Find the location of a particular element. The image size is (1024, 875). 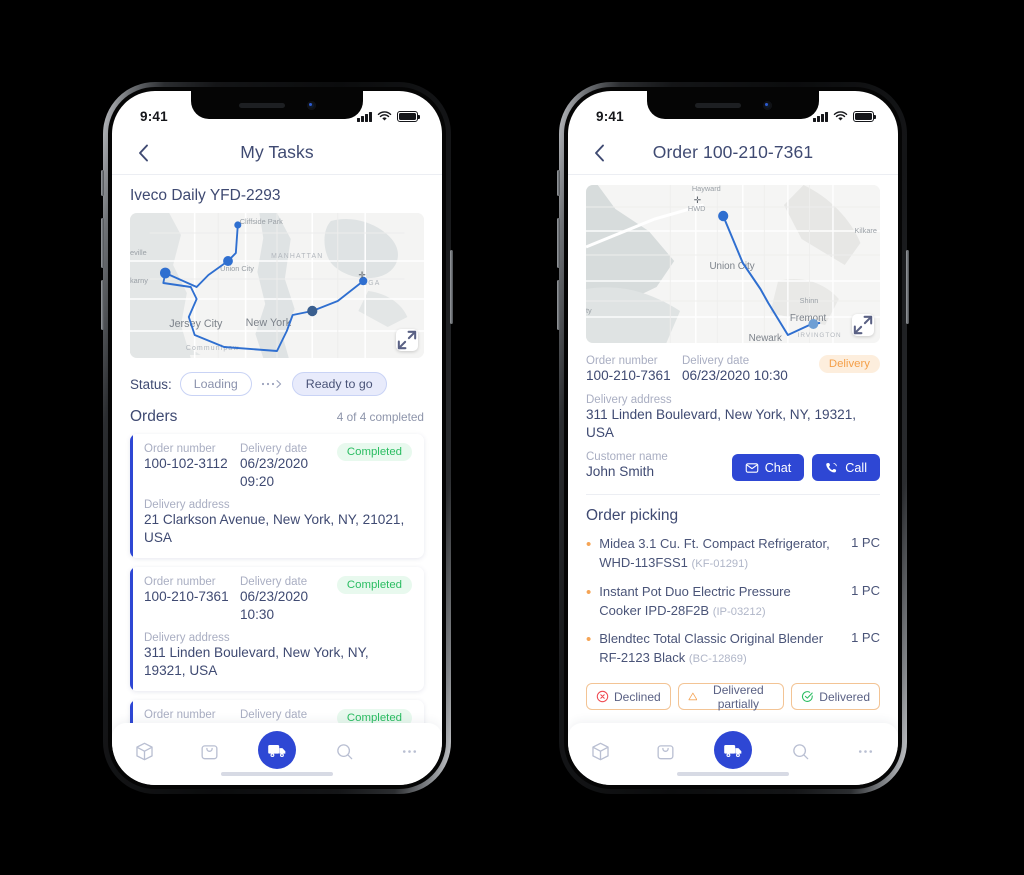

delivered-partially-label: Delivered partially is located at coordinates (738, 696).